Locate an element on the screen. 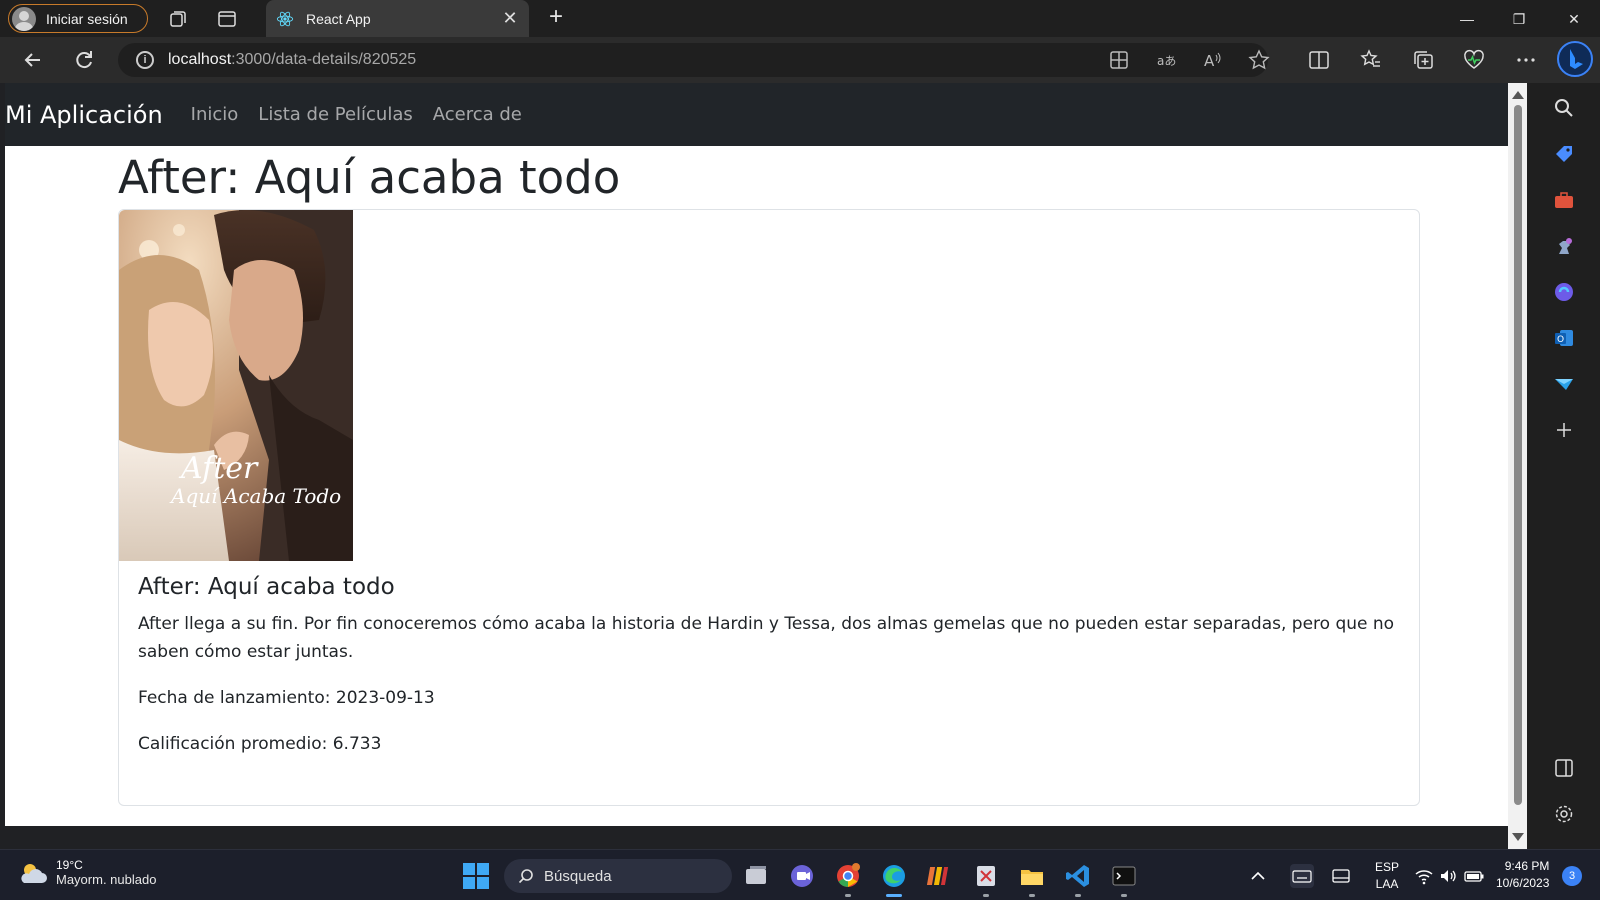  add-sidebar-app-icon is located at coordinates (1564, 430).